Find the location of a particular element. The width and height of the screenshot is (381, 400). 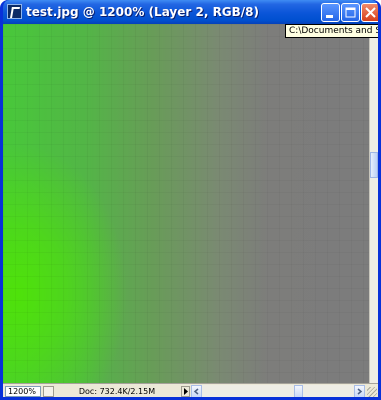

chevron-left-icon is located at coordinates (196, 391).